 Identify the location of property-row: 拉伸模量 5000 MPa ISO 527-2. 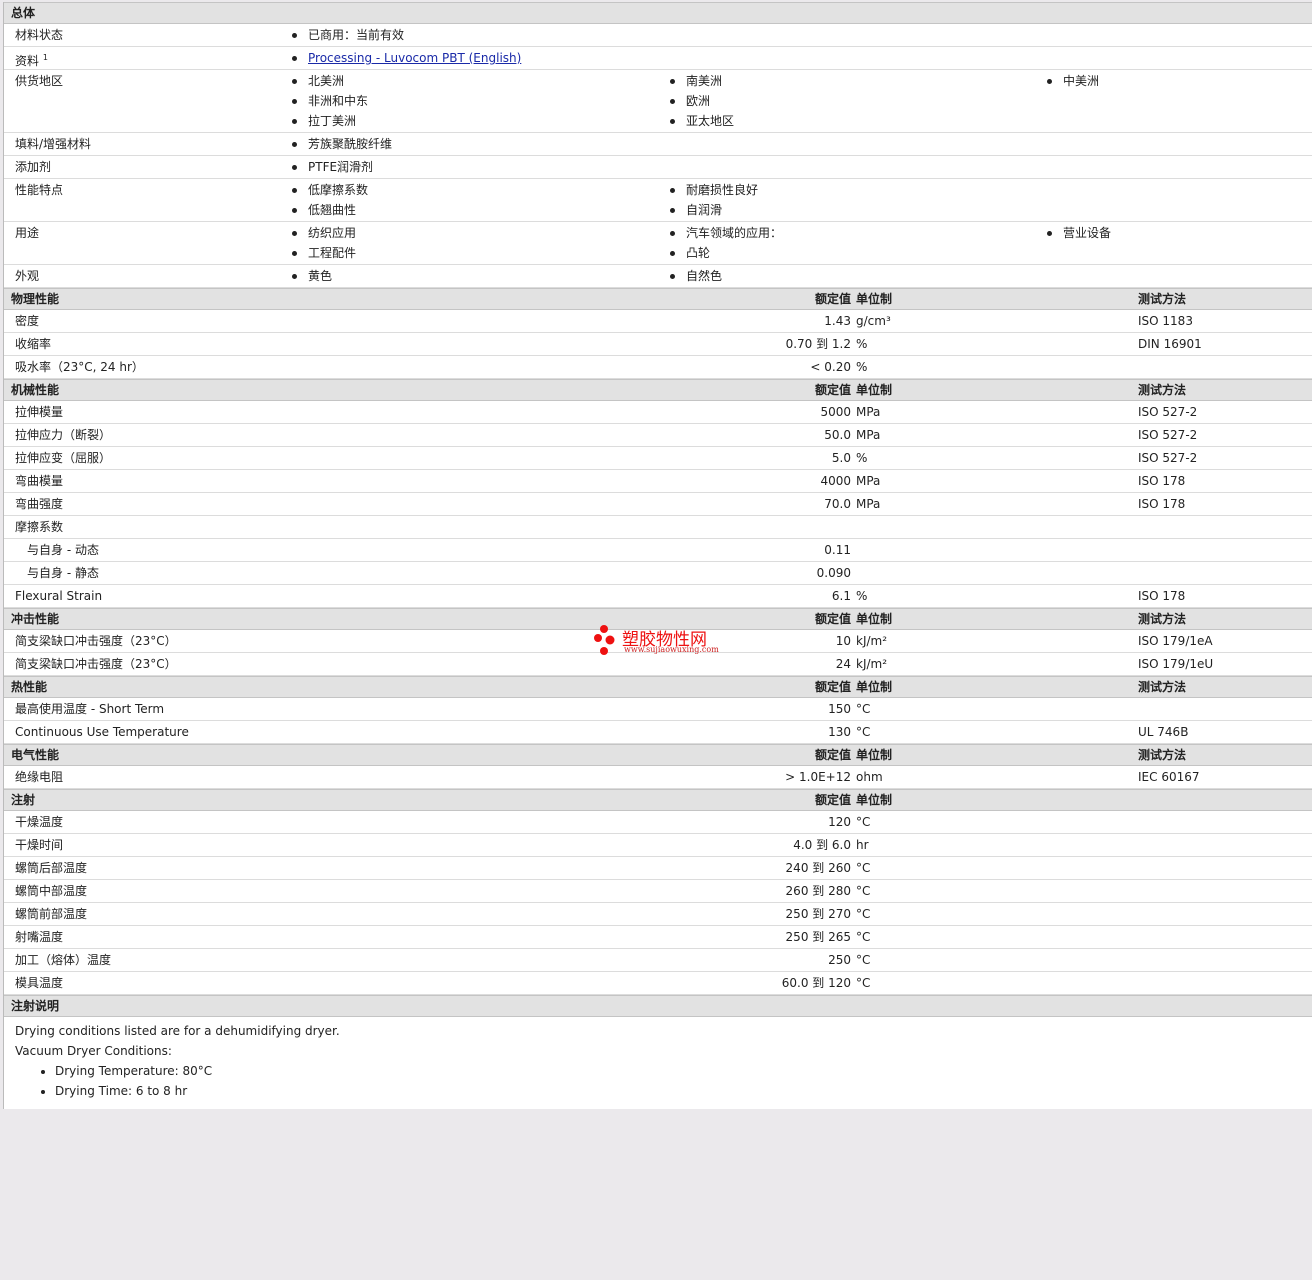
(658, 412).